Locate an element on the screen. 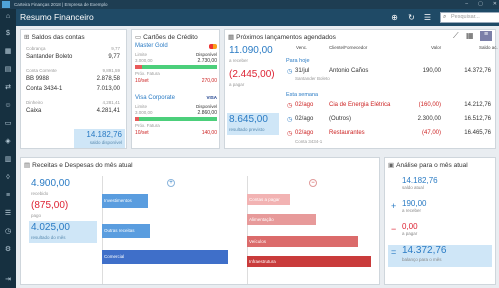 This screenshot has width=499, height=288. account-value: 7.013,00 is located at coordinates (108, 89).